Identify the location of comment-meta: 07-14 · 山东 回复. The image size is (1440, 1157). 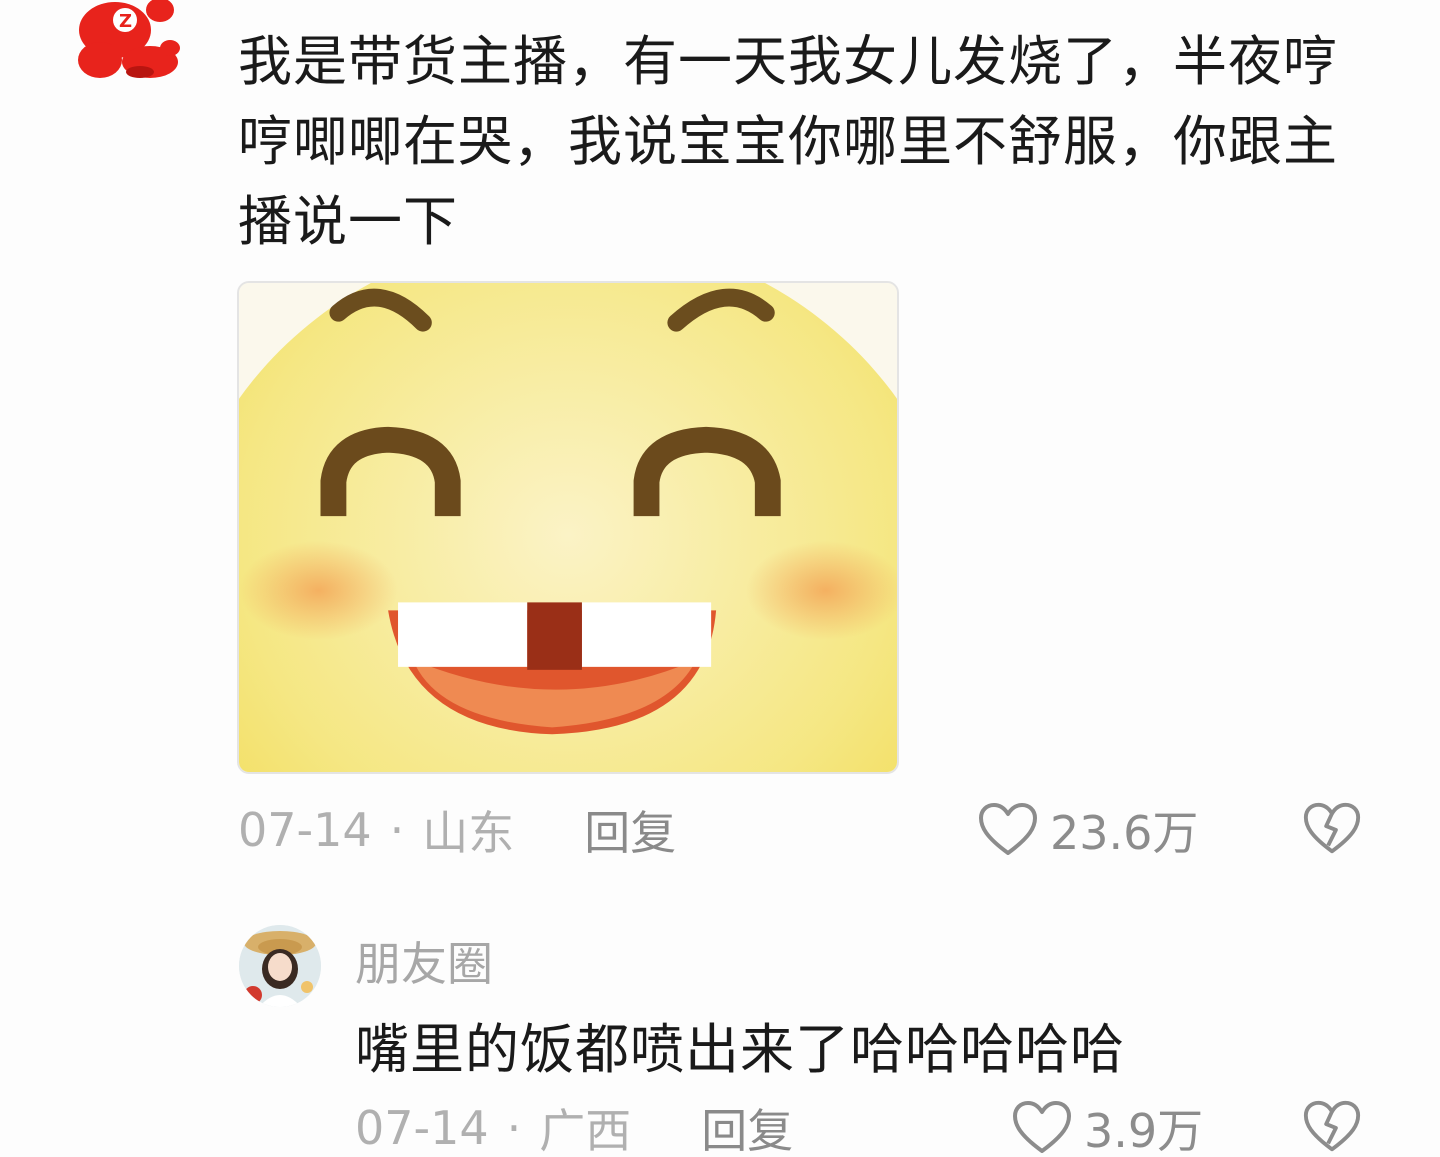
(457, 830).